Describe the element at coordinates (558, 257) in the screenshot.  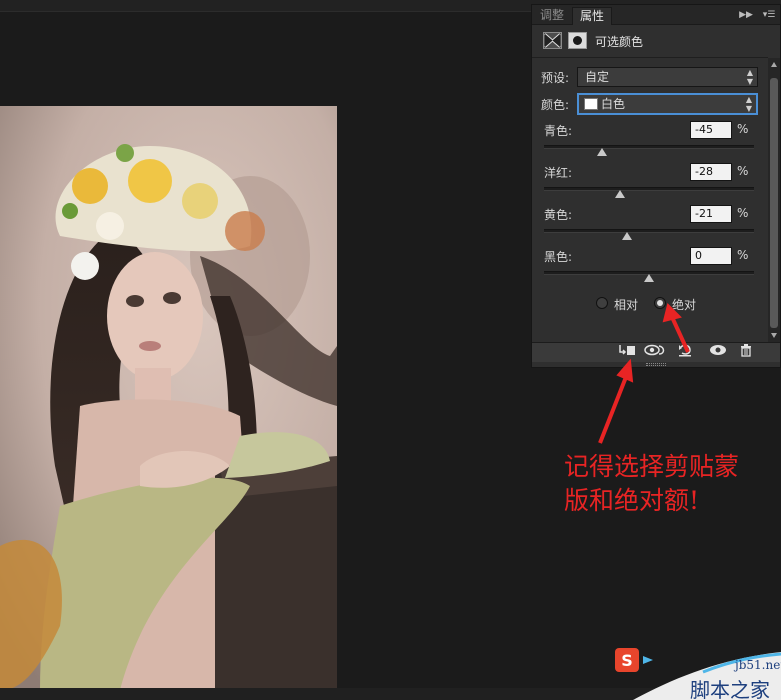
I see `slider-label: 黑色:` at that location.